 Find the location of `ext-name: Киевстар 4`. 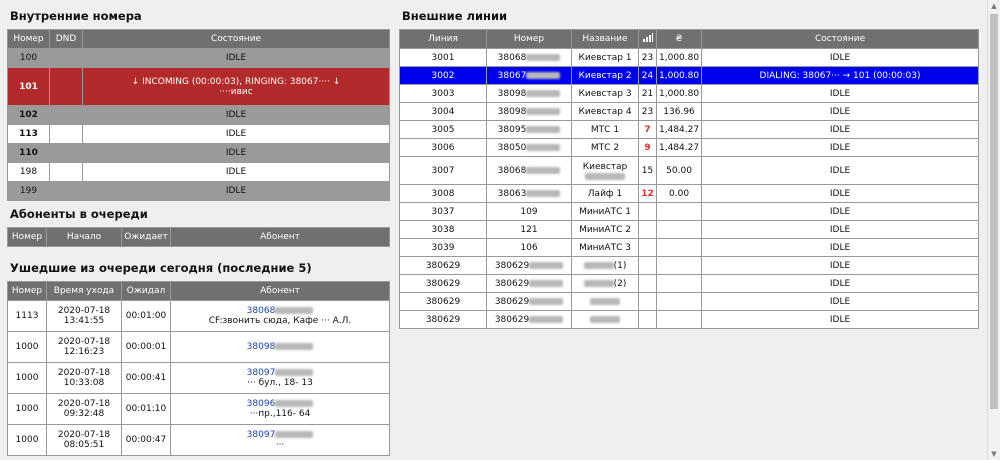

ext-name: Киевстар 4 is located at coordinates (605, 111).